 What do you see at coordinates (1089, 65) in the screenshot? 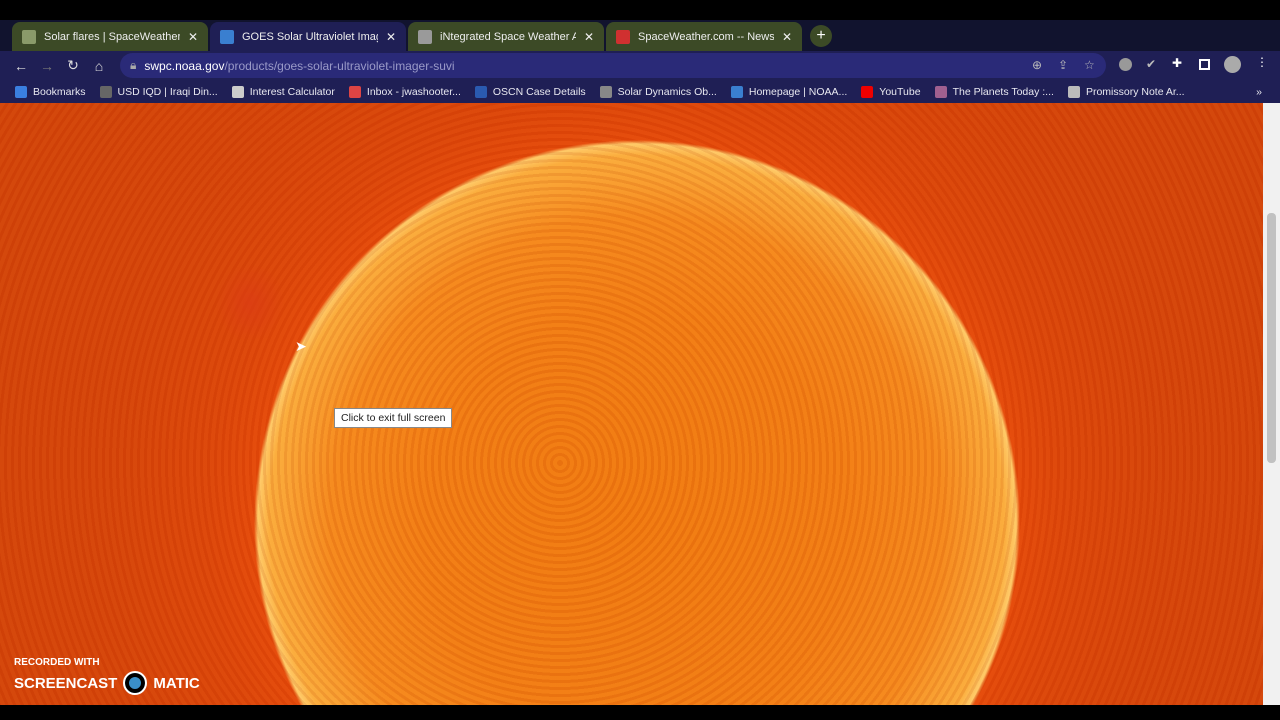
I see `star-icon: ☆` at bounding box center [1089, 65].